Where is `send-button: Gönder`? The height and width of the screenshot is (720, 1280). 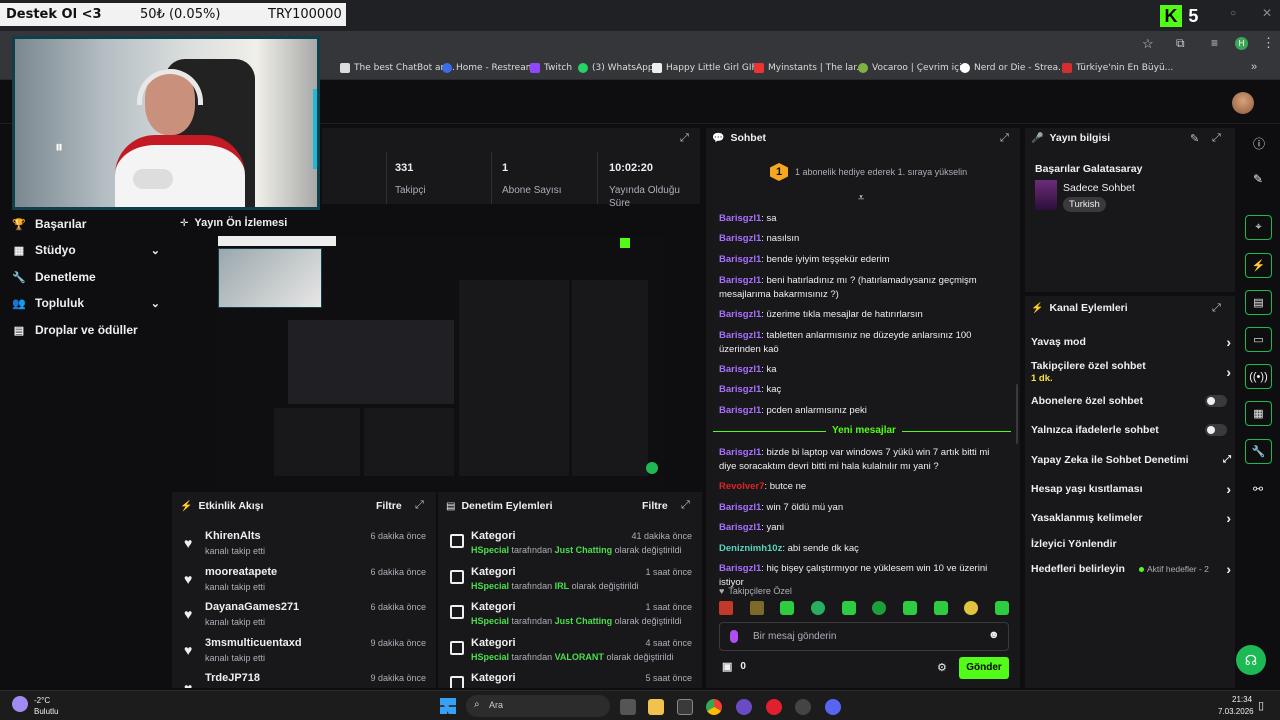 send-button: Gönder is located at coordinates (984, 668).